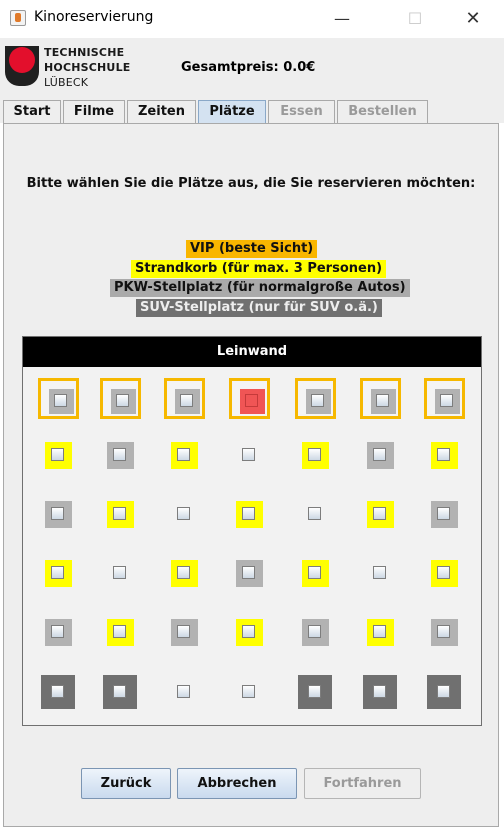 This screenshot has width=504, height=831. I want to click on tab-zeiten: Zeiten, so click(161, 111).